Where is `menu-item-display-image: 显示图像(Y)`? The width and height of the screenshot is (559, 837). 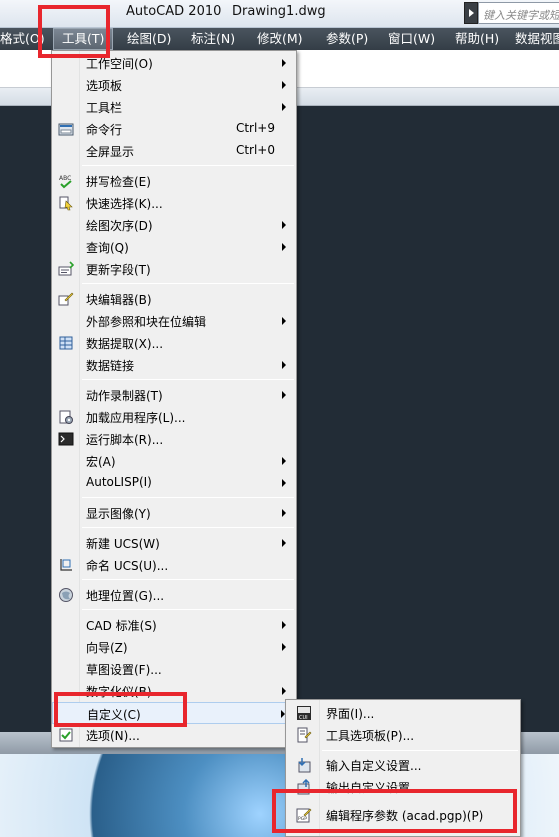
menu-item-display-image: 显示图像(Y) is located at coordinates (174, 513).